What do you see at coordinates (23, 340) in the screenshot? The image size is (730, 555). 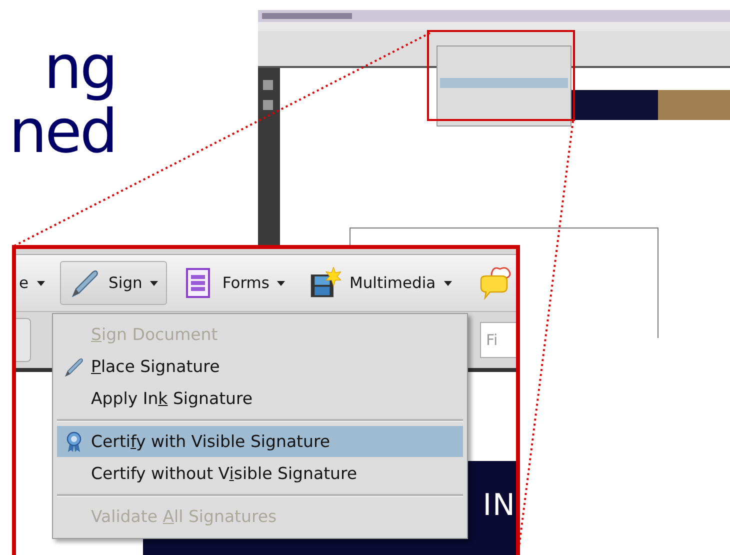 I see `toolbar-button` at bounding box center [23, 340].